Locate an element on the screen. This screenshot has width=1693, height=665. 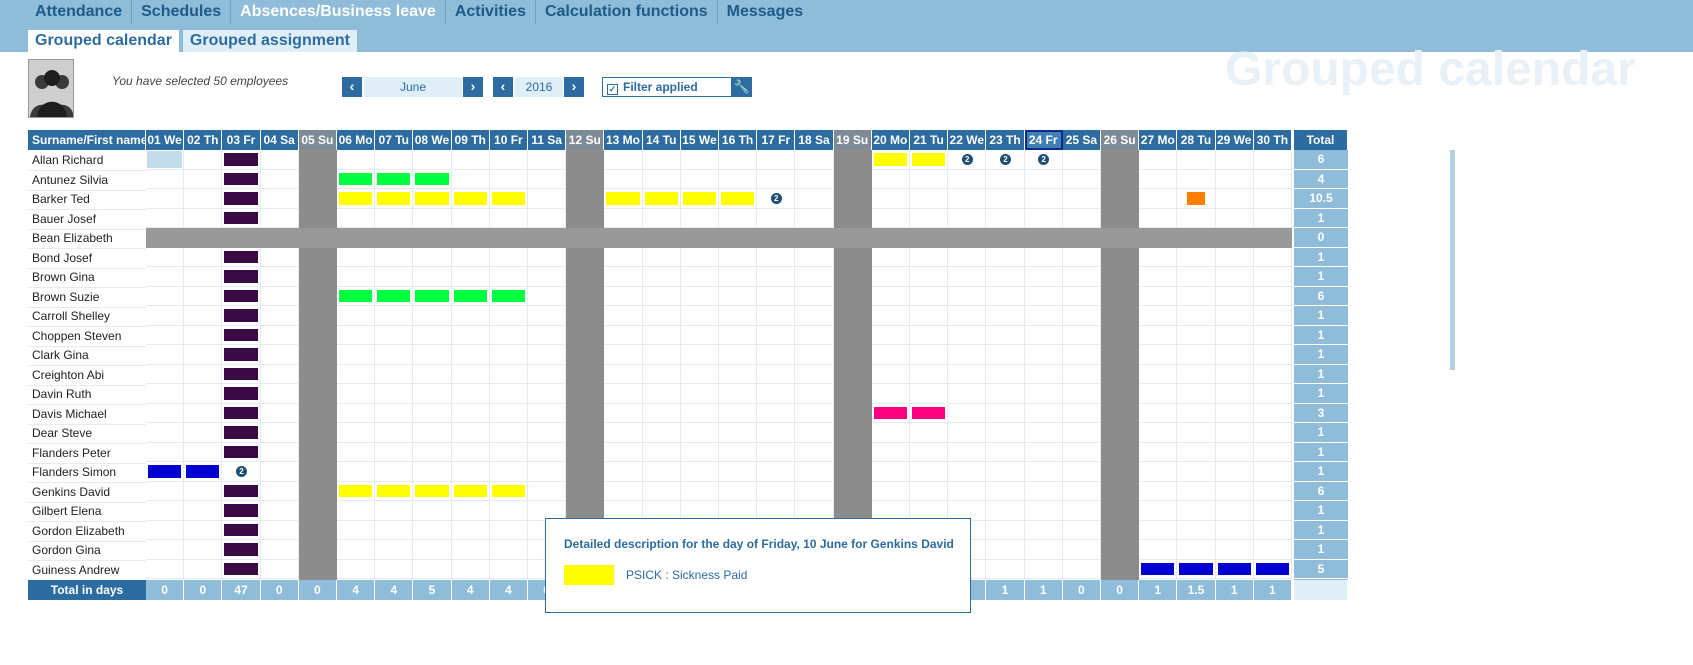
employee-name: Creighton Abi is located at coordinates (87, 375).